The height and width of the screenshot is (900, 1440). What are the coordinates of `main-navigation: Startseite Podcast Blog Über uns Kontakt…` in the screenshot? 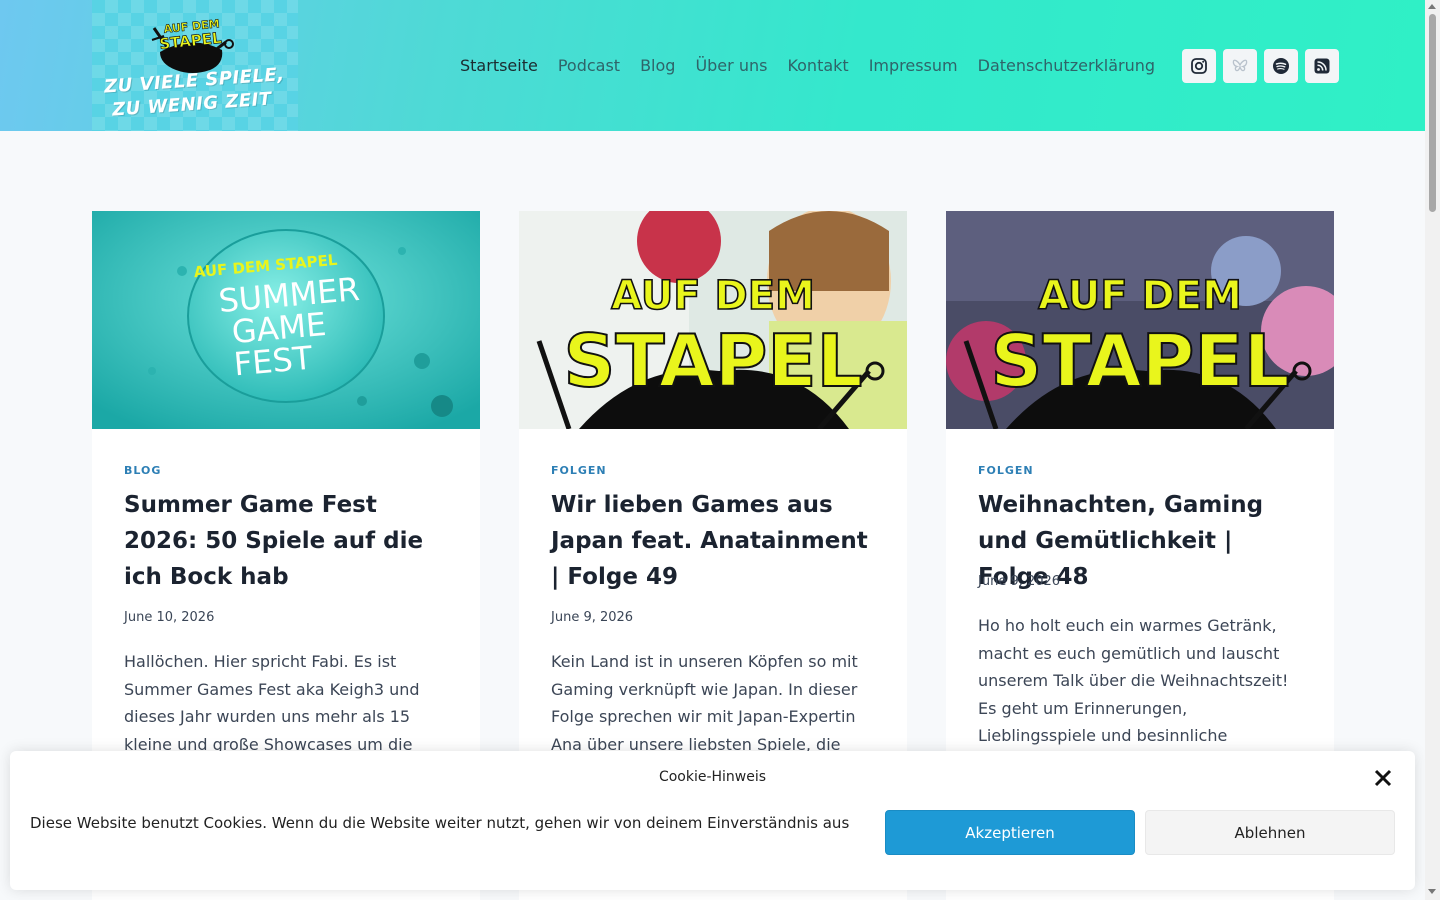 It's located at (807, 66).